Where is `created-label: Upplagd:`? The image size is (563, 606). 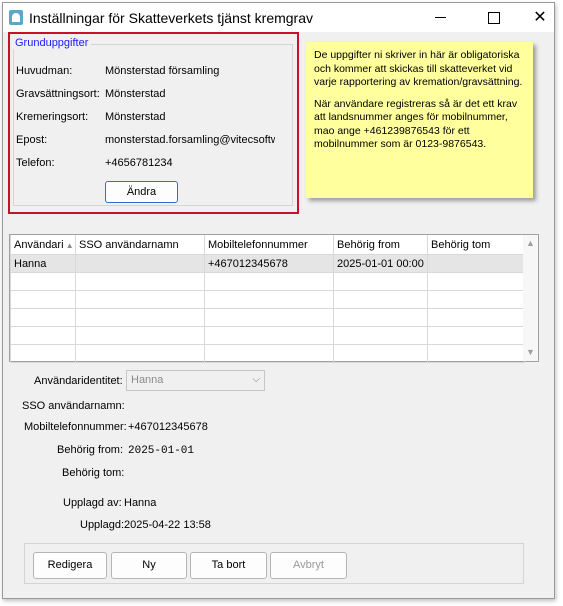
created-label: Upplagd: is located at coordinates (102, 525).